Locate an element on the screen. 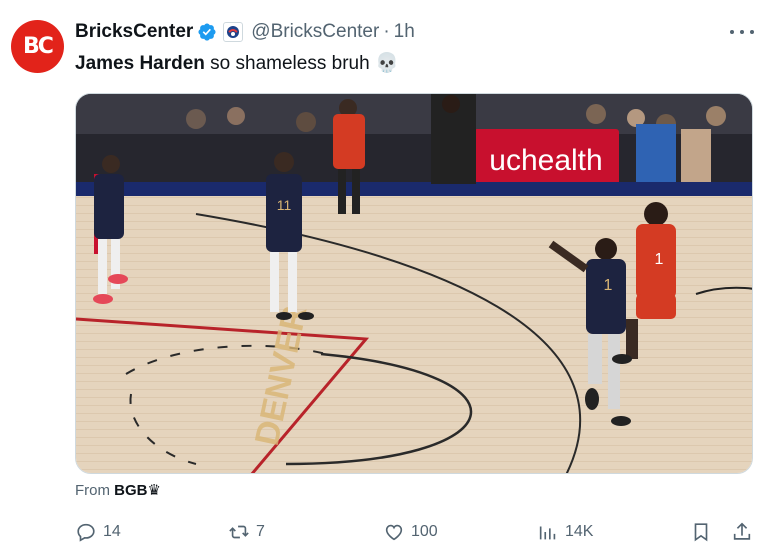 This screenshot has height=556, width=767. reply-icon is located at coordinates (86, 532).